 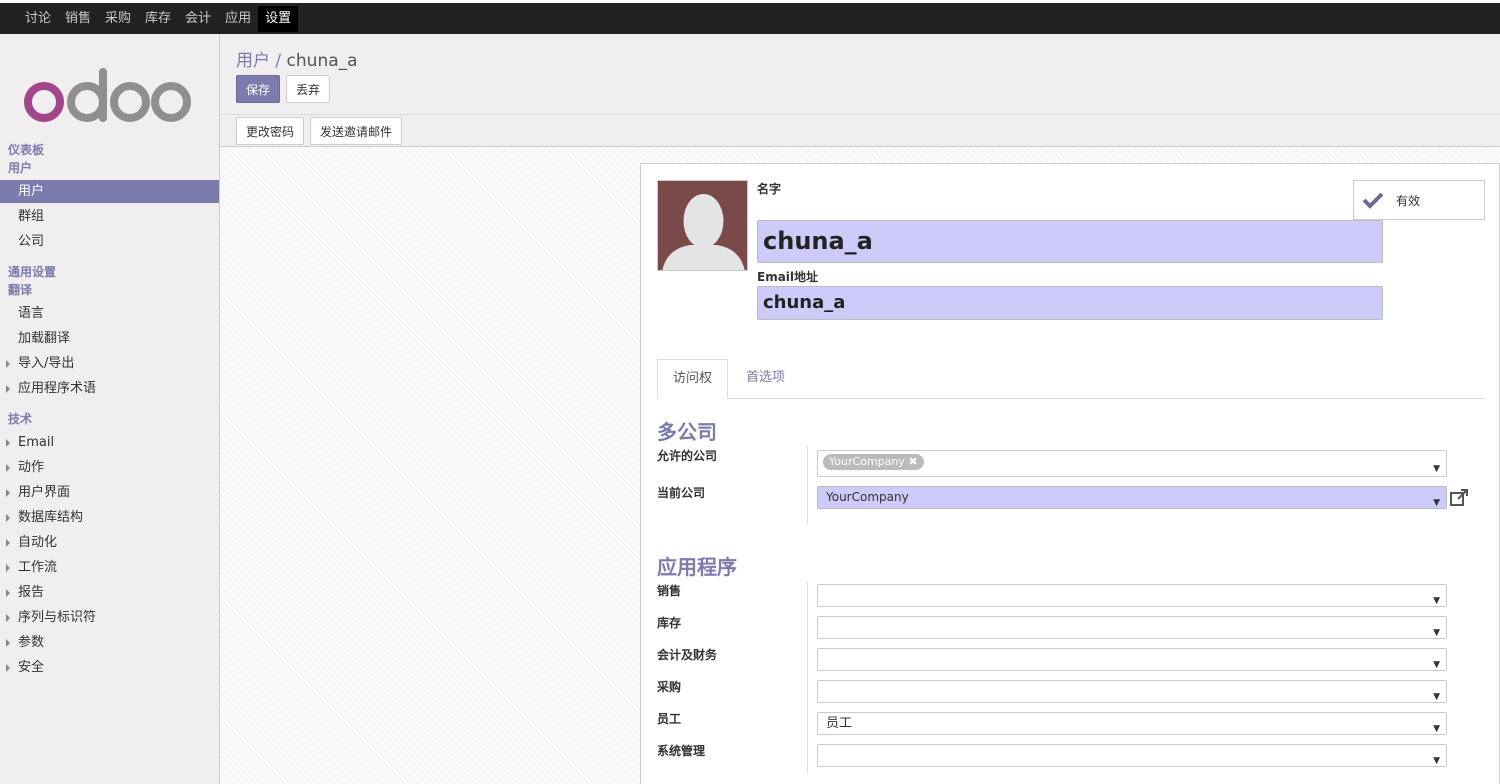 I want to click on sidebar-item-workflow: 工作流, so click(x=109, y=567).